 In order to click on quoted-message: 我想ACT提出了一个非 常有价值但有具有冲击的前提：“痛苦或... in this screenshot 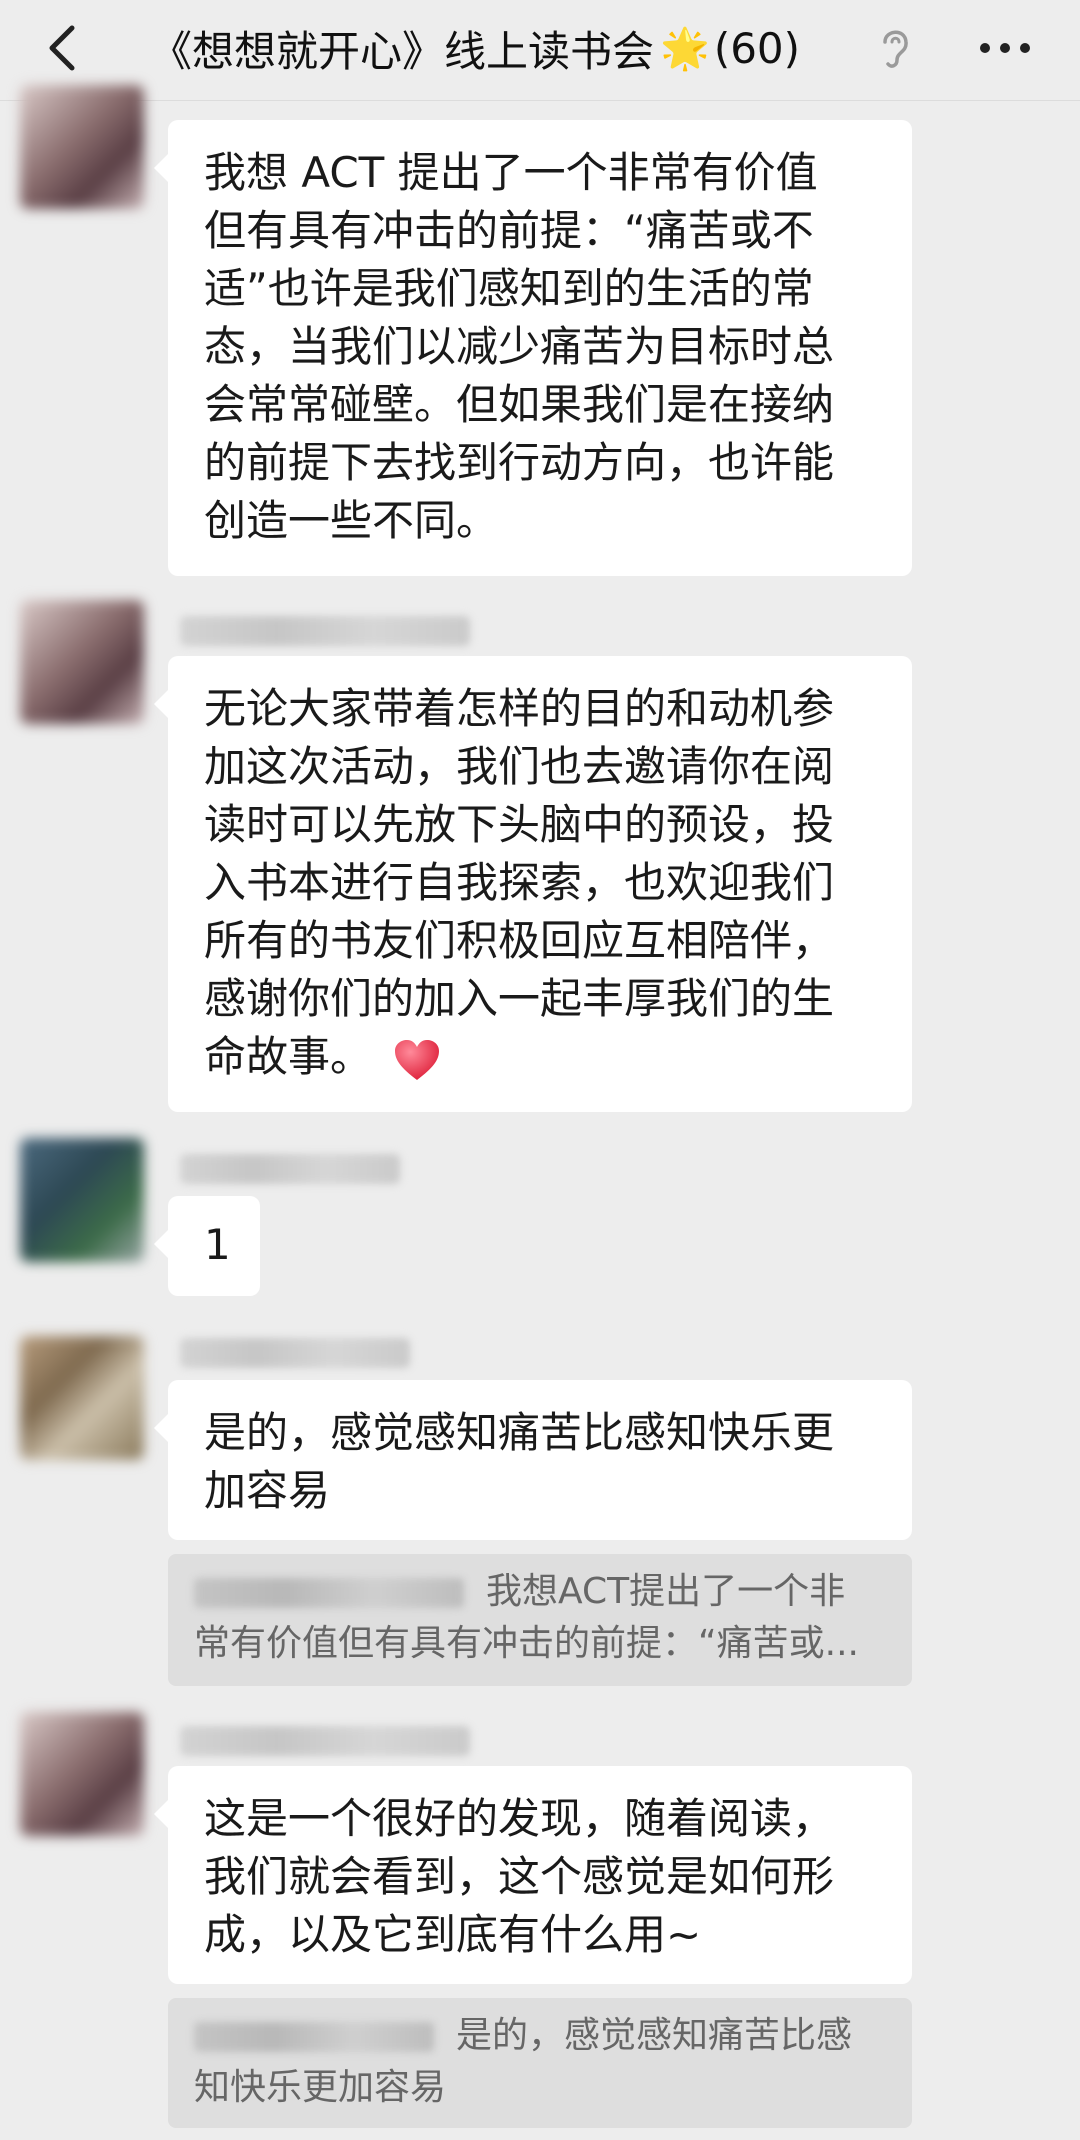, I will do `click(540, 1620)`.